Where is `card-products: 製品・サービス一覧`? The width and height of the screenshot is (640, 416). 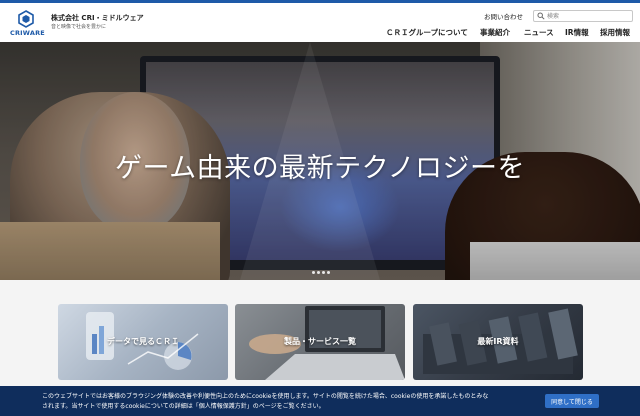 card-products: 製品・サービス一覧 is located at coordinates (320, 342).